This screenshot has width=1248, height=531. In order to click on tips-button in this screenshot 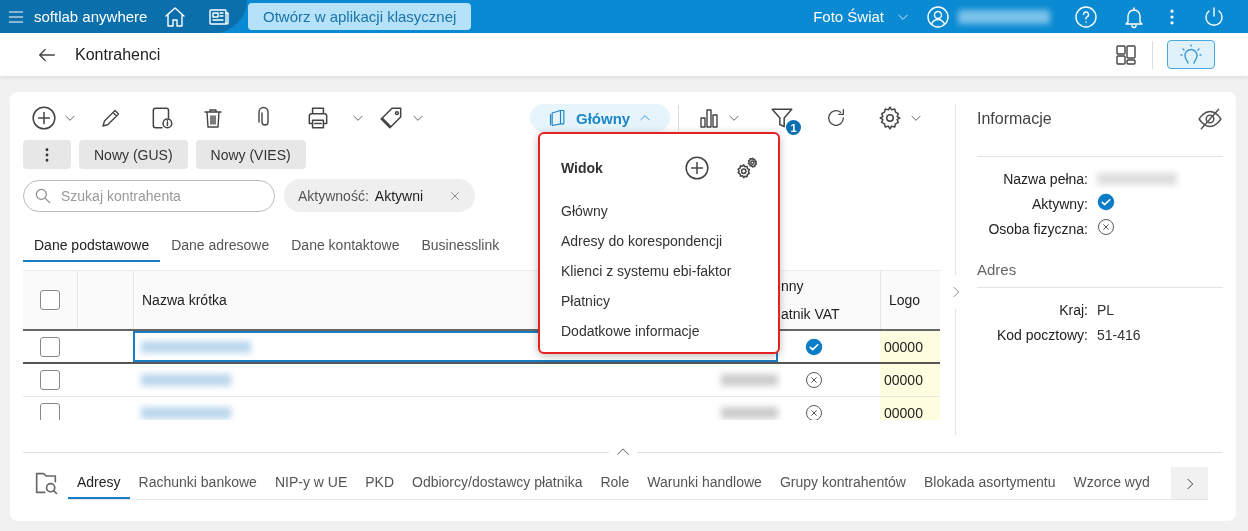, I will do `click(1191, 54)`.